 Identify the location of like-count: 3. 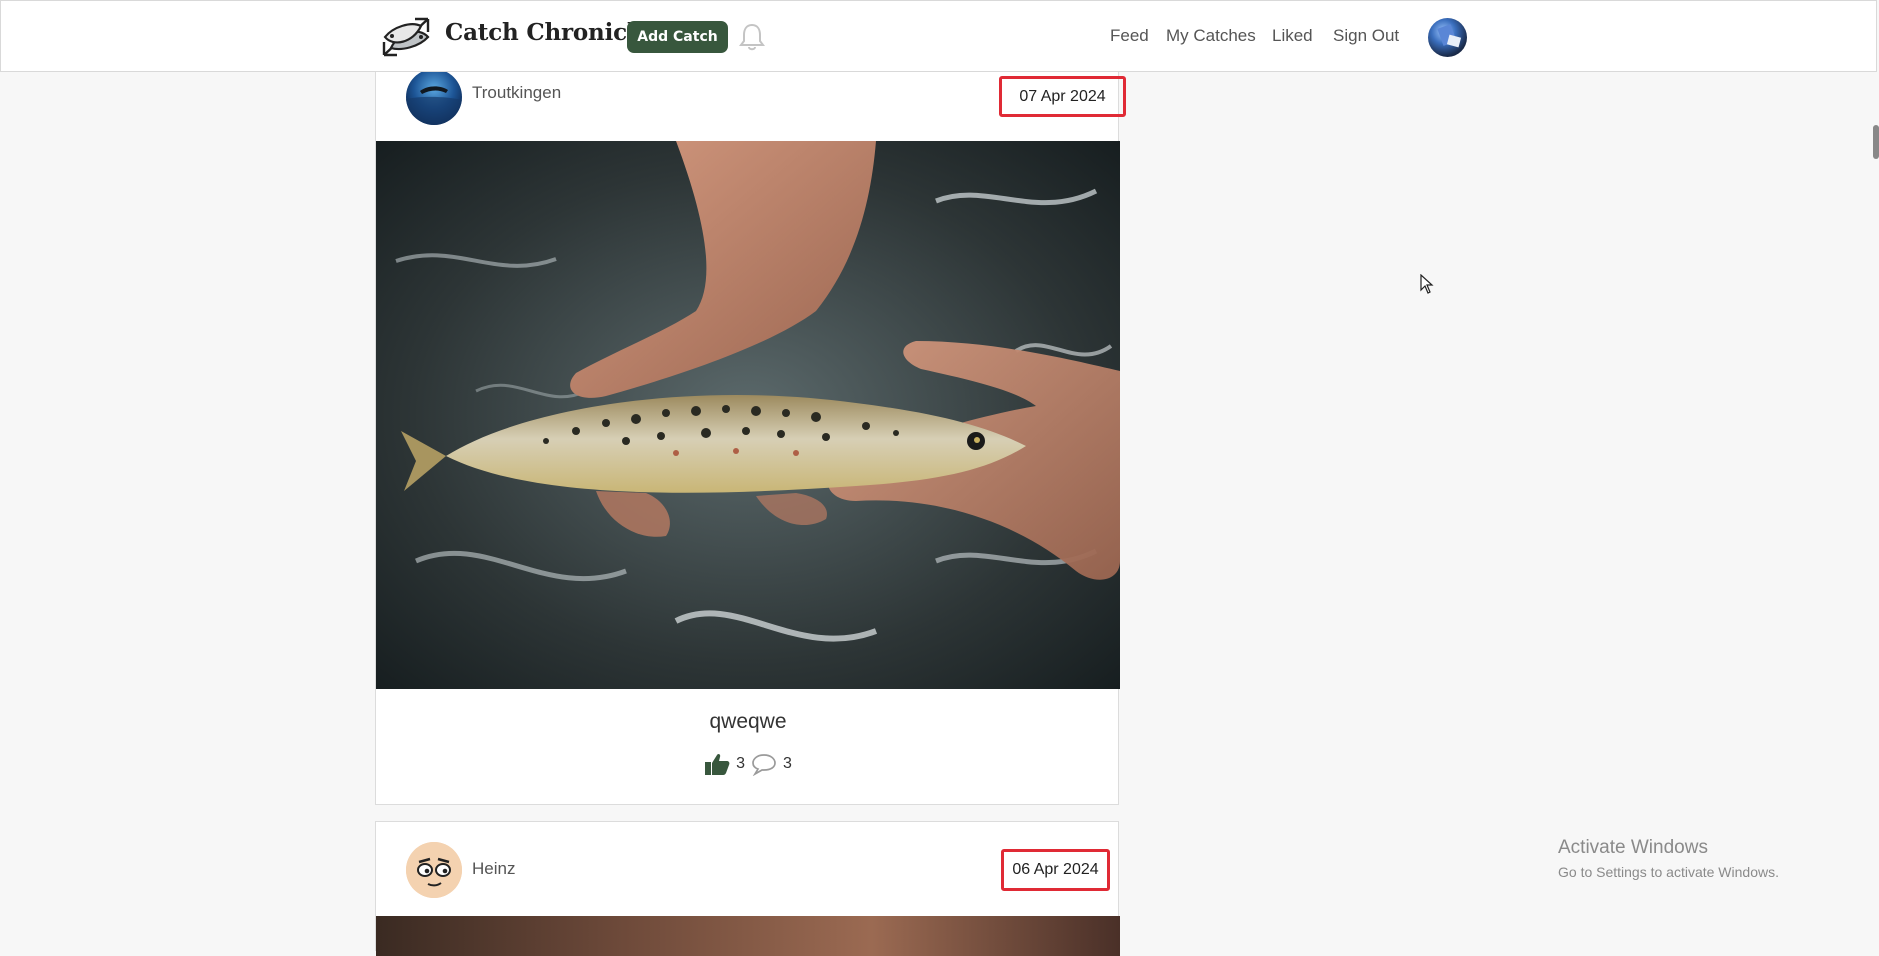
(740, 763).